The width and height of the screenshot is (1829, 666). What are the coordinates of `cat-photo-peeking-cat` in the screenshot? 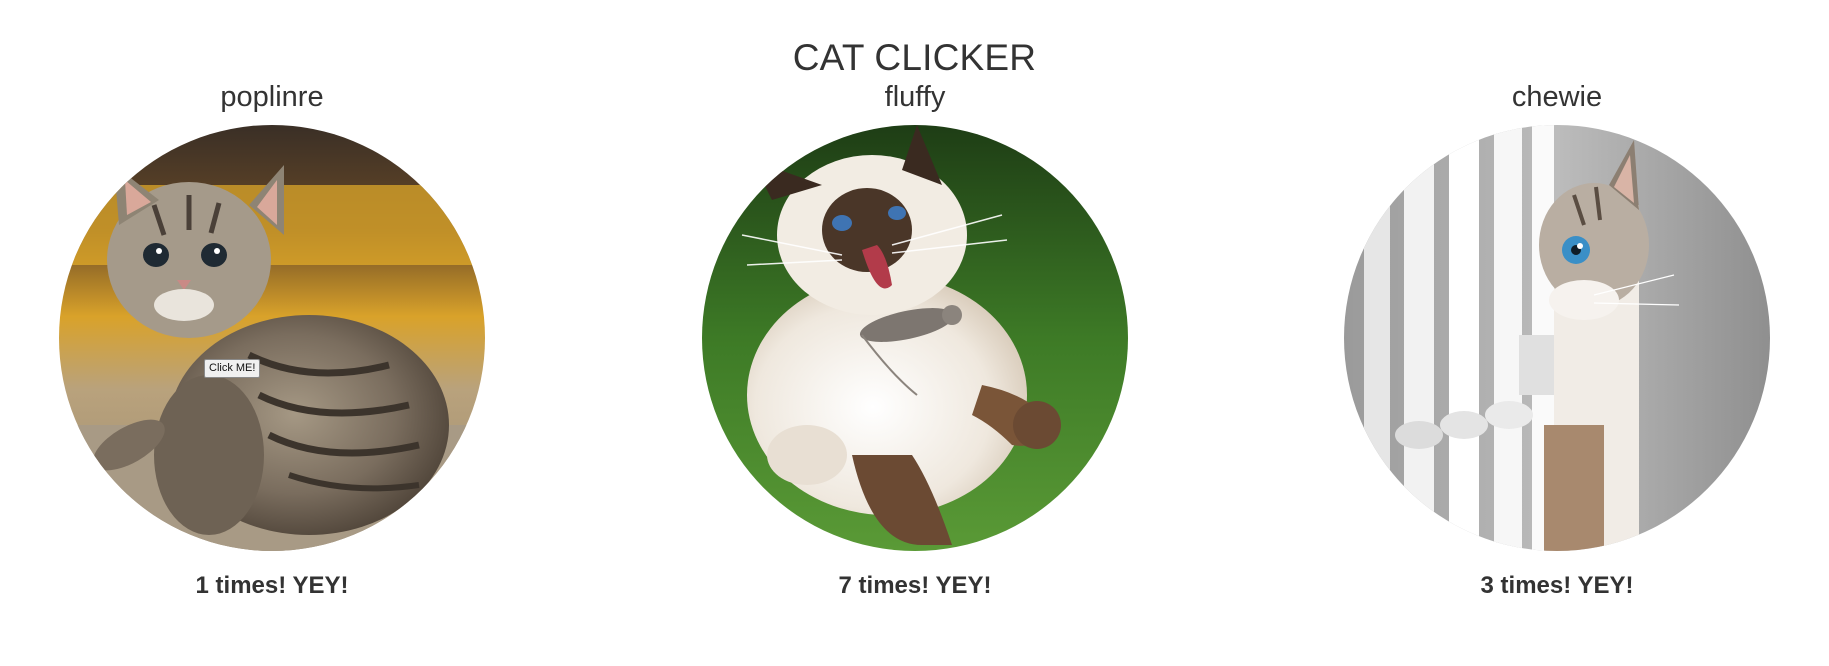 It's located at (1557, 338).